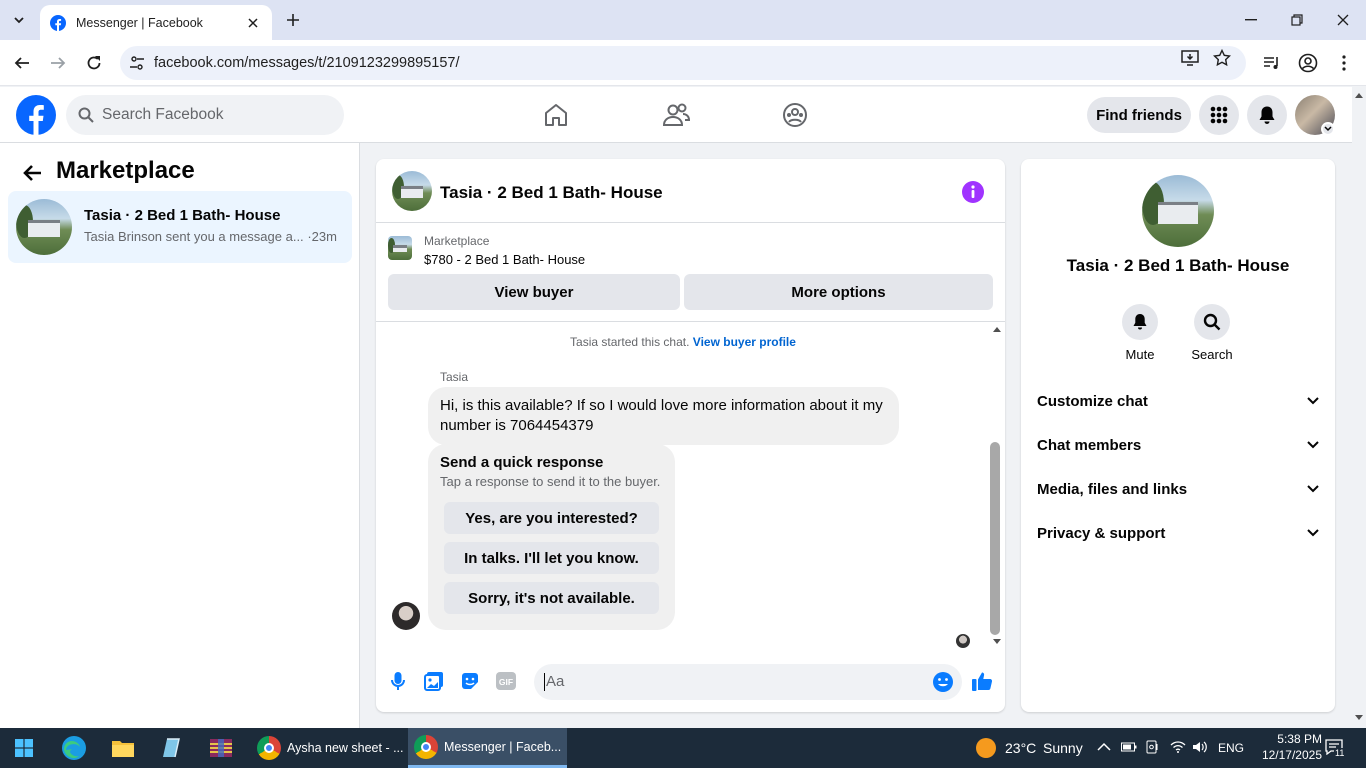 The height and width of the screenshot is (768, 1366). What do you see at coordinates (221, 748) in the screenshot?
I see `winrar-icon` at bounding box center [221, 748].